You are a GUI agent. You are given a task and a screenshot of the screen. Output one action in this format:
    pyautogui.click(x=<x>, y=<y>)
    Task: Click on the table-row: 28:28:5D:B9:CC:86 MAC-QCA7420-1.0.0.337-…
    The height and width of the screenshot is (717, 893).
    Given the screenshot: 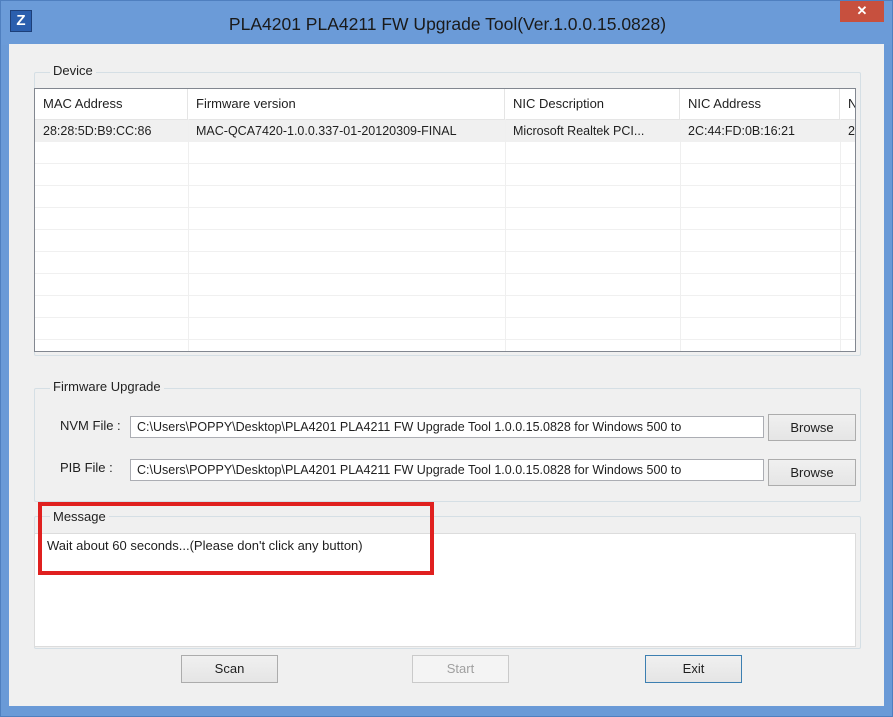 What is the action you would take?
    pyautogui.click(x=445, y=131)
    